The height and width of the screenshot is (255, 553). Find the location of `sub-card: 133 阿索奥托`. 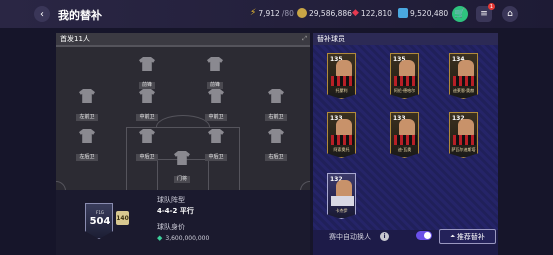

sub-card: 133 阿索奥托 is located at coordinates (341, 135).